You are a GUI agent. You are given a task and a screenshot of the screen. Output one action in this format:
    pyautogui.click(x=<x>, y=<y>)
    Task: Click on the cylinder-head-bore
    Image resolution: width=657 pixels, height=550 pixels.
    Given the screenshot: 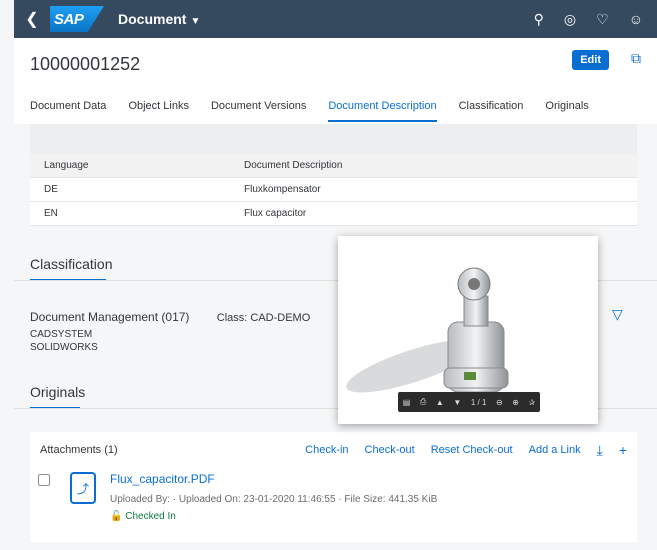 What is the action you would take?
    pyautogui.click(x=474, y=284)
    